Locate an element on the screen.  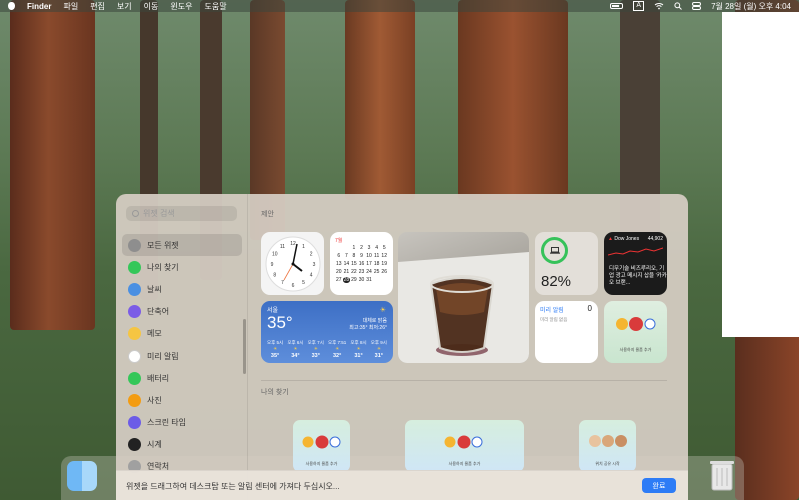
clock-numeral: 9 is located at coordinates (271, 265).